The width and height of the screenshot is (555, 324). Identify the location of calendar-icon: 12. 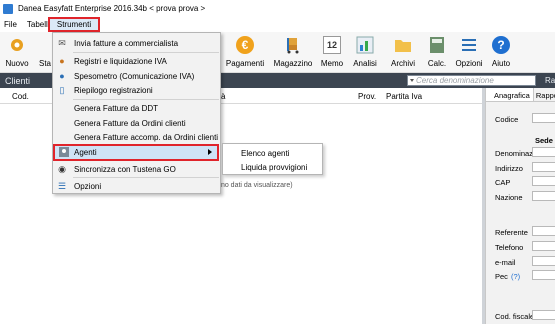
(332, 45).